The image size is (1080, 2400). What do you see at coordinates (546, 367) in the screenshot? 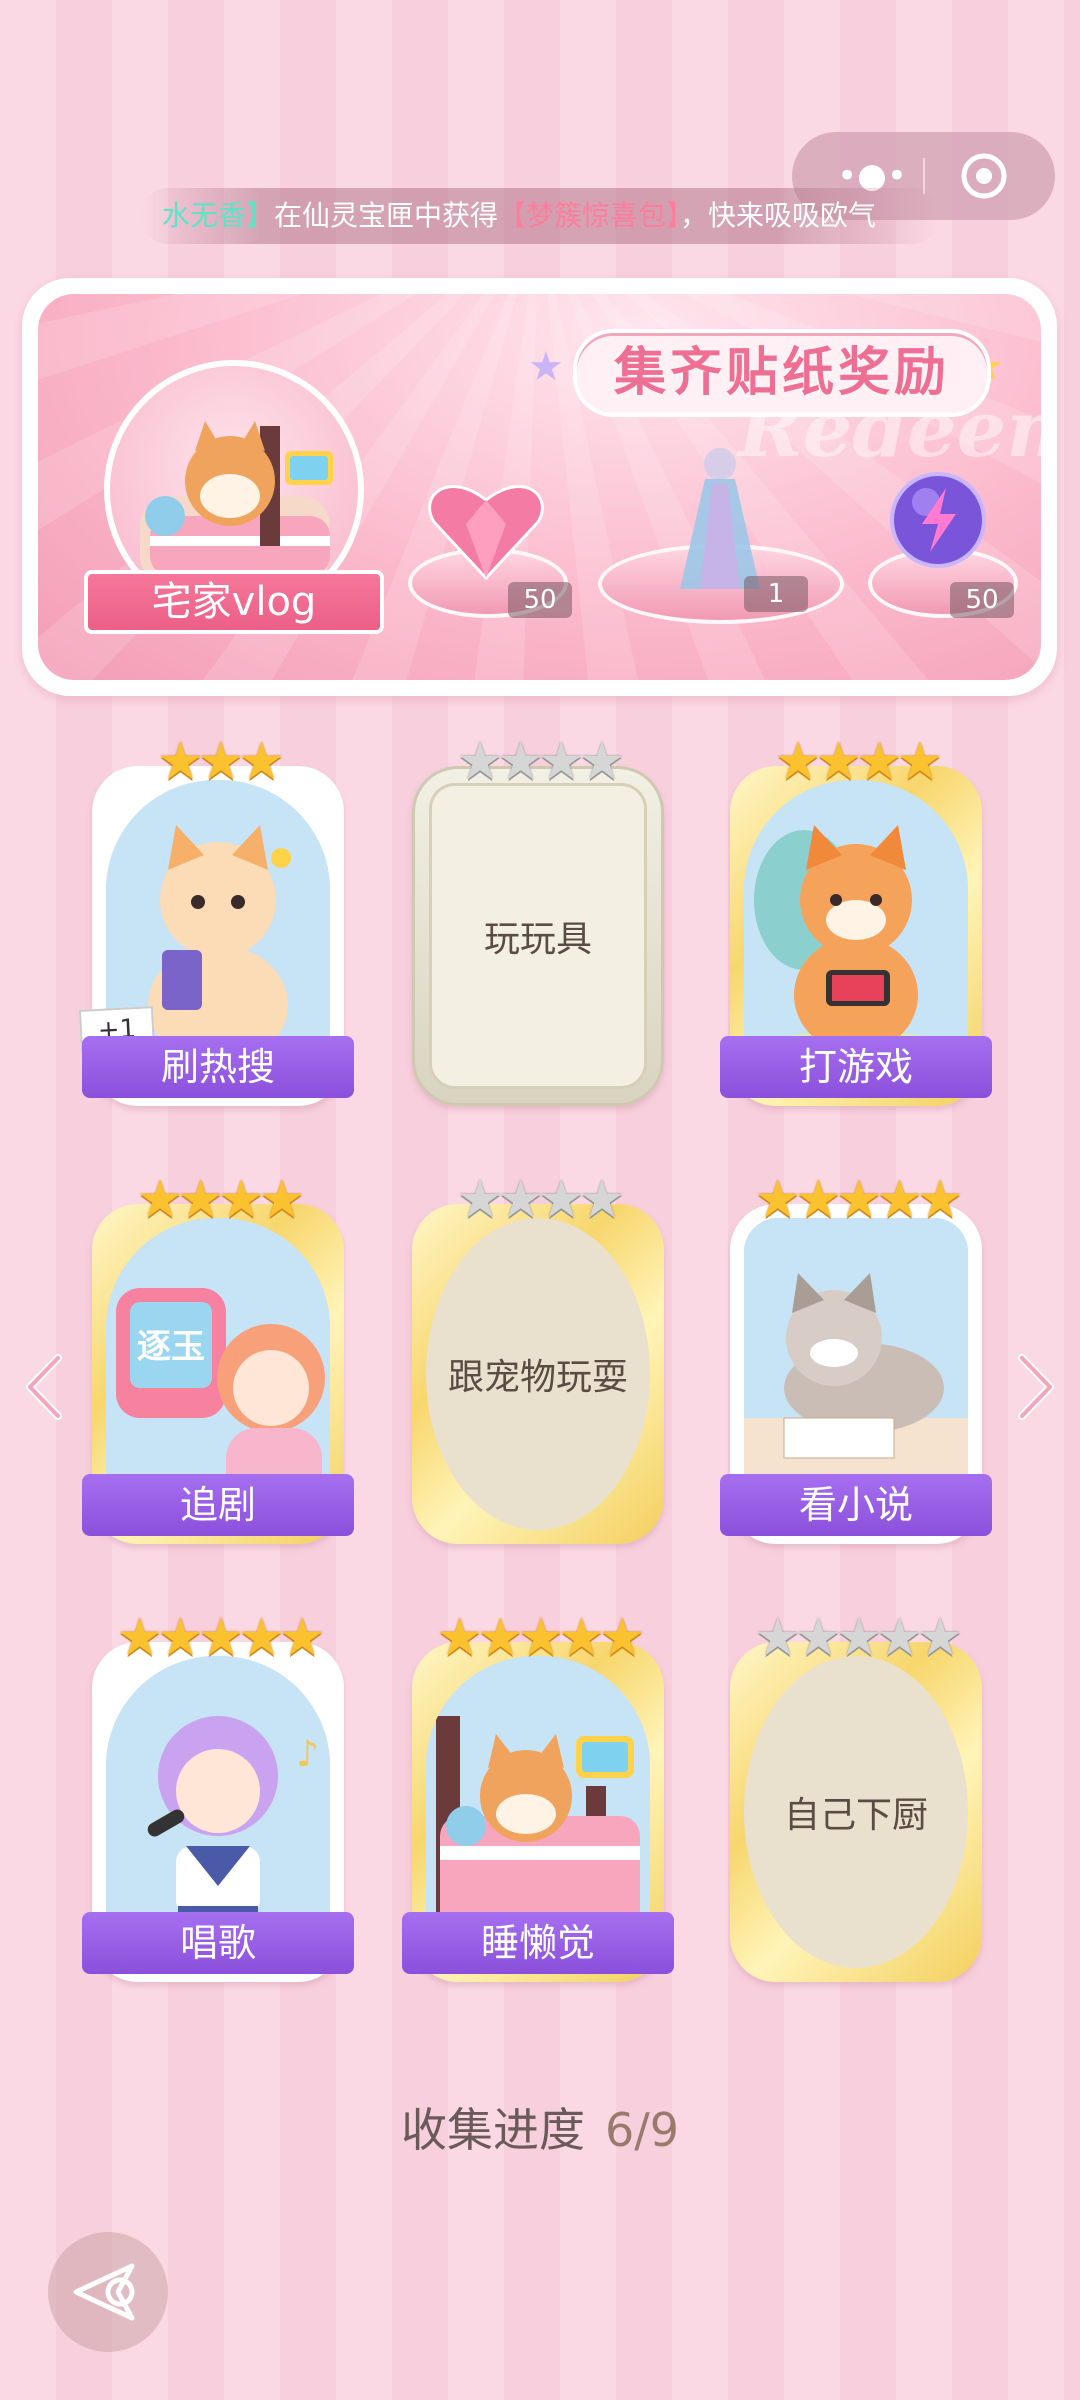
I see `purple-star-icon: ★` at bounding box center [546, 367].